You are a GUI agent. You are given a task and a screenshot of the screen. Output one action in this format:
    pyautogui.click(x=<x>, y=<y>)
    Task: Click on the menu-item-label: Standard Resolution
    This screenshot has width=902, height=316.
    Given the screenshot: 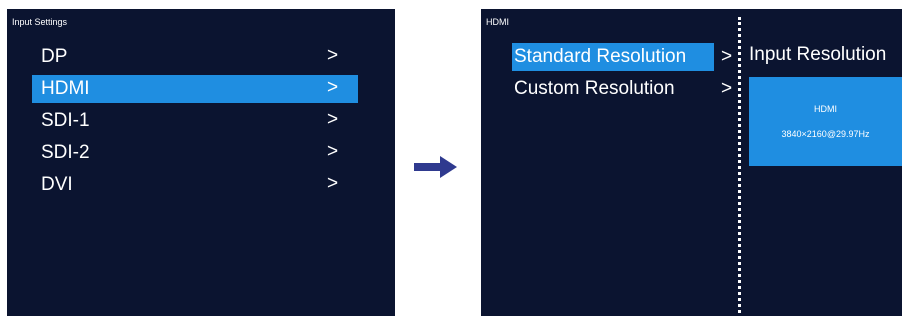 What is the action you would take?
    pyautogui.click(x=600, y=56)
    